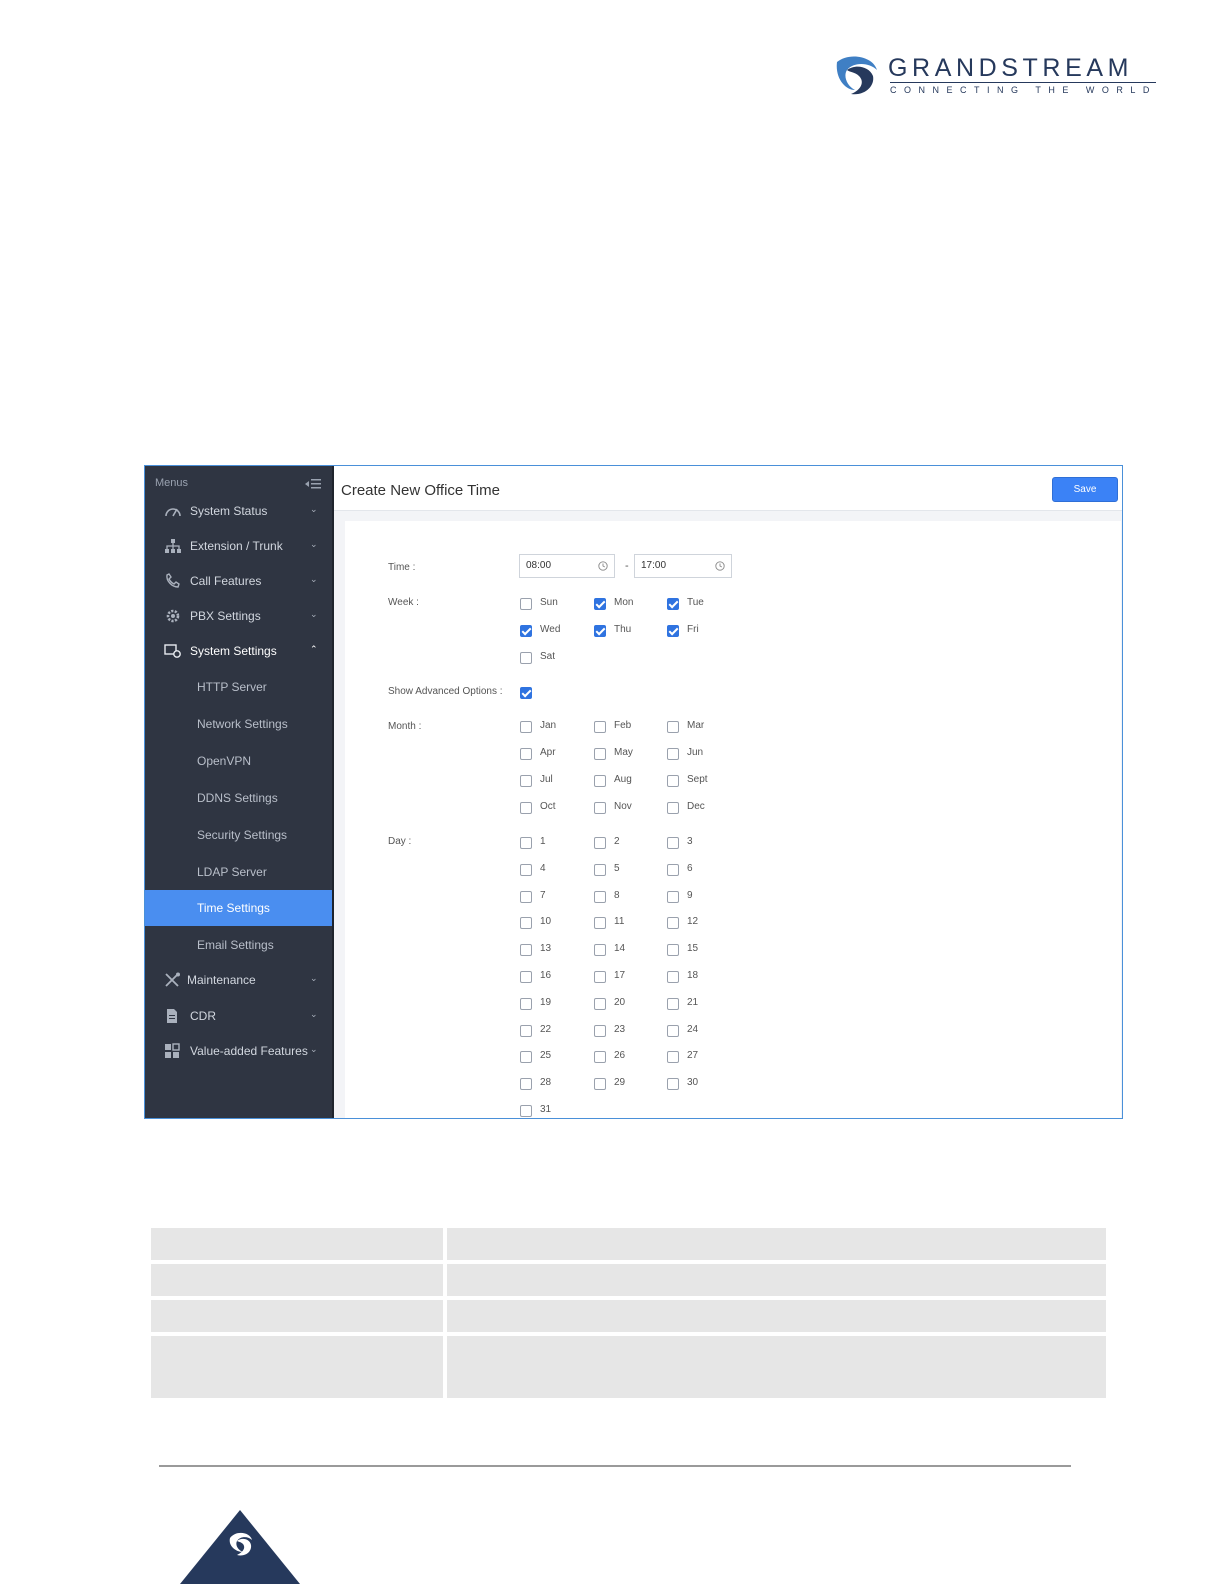 The image size is (1224, 1584). I want to click on month-sept-checkbox, so click(673, 781).